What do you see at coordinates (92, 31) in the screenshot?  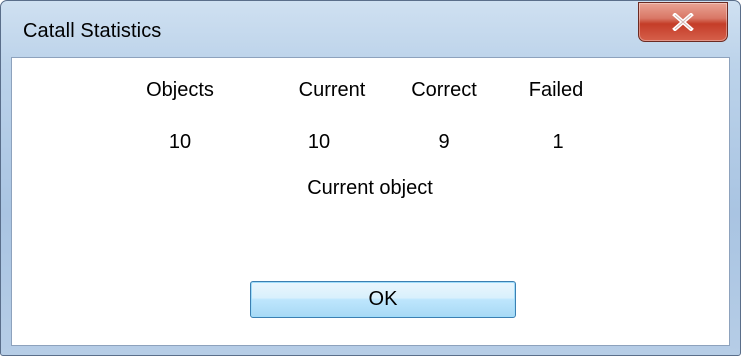 I see `window-title: Catall Statistics` at bounding box center [92, 31].